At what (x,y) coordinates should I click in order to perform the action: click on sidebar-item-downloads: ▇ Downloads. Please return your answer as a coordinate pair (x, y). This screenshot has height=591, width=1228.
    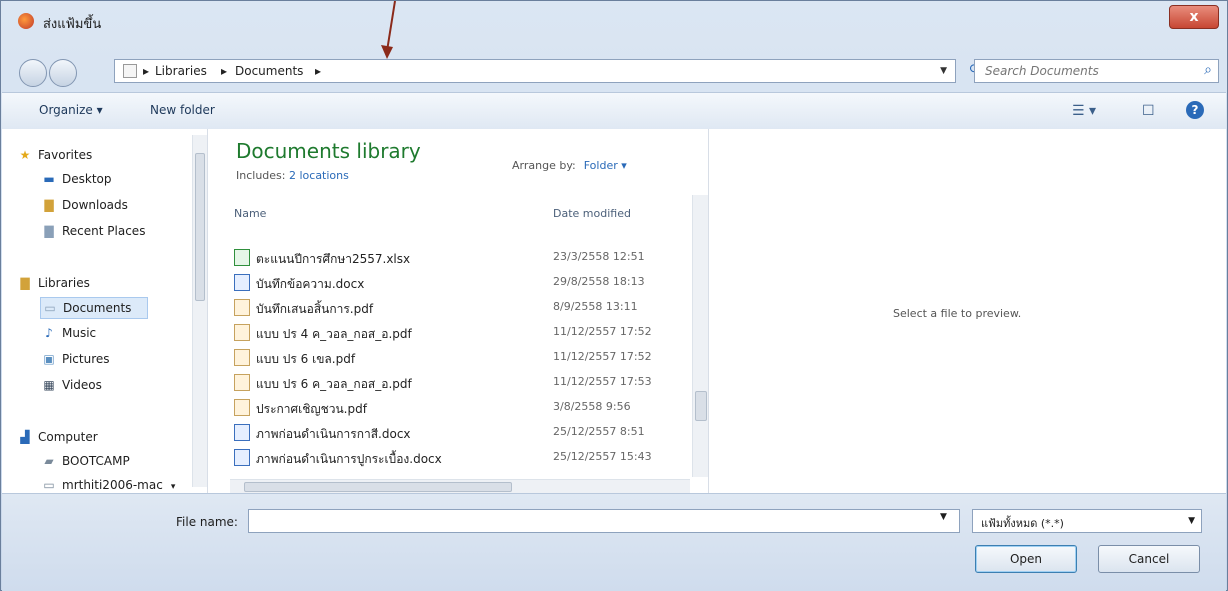
    Looking at the image, I should click on (84, 205).